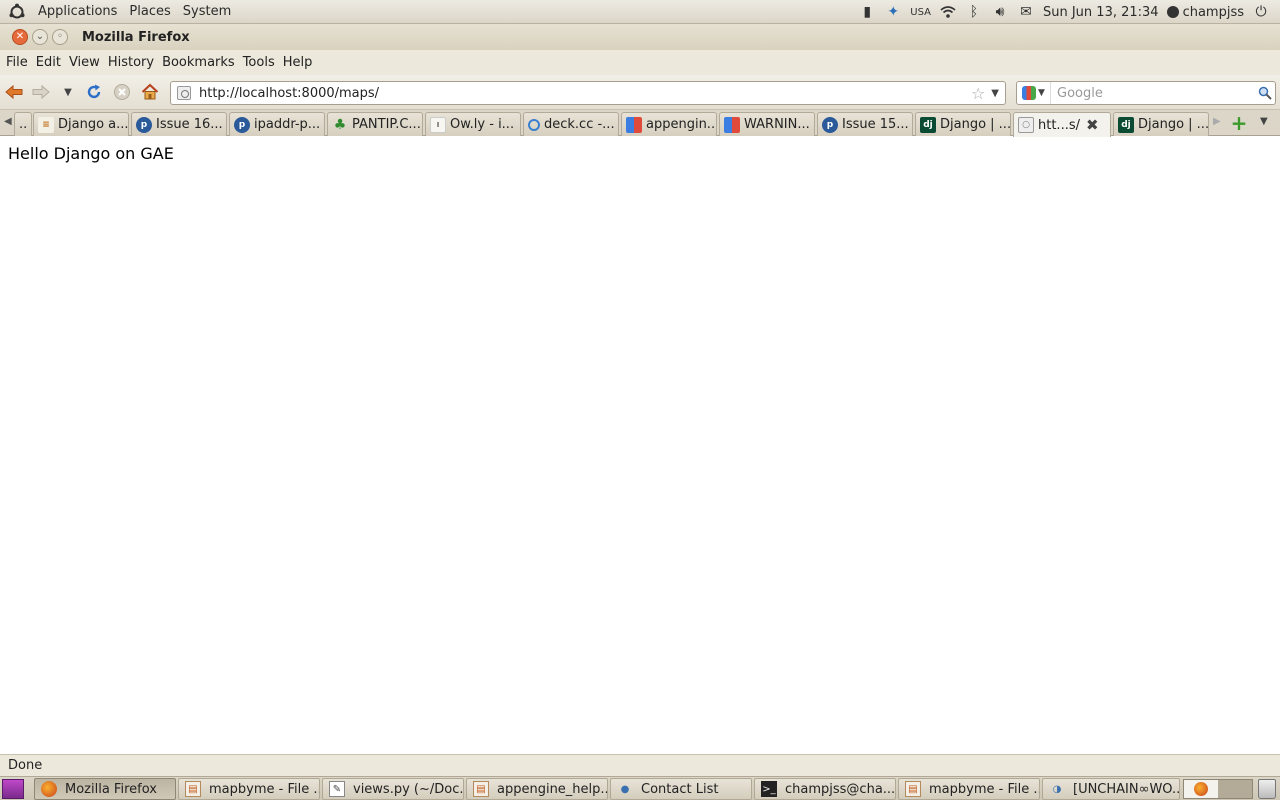 Image resolution: width=1280 pixels, height=800 pixels. I want to click on tab-scroll-left-icon: ◀, so click(8, 121).